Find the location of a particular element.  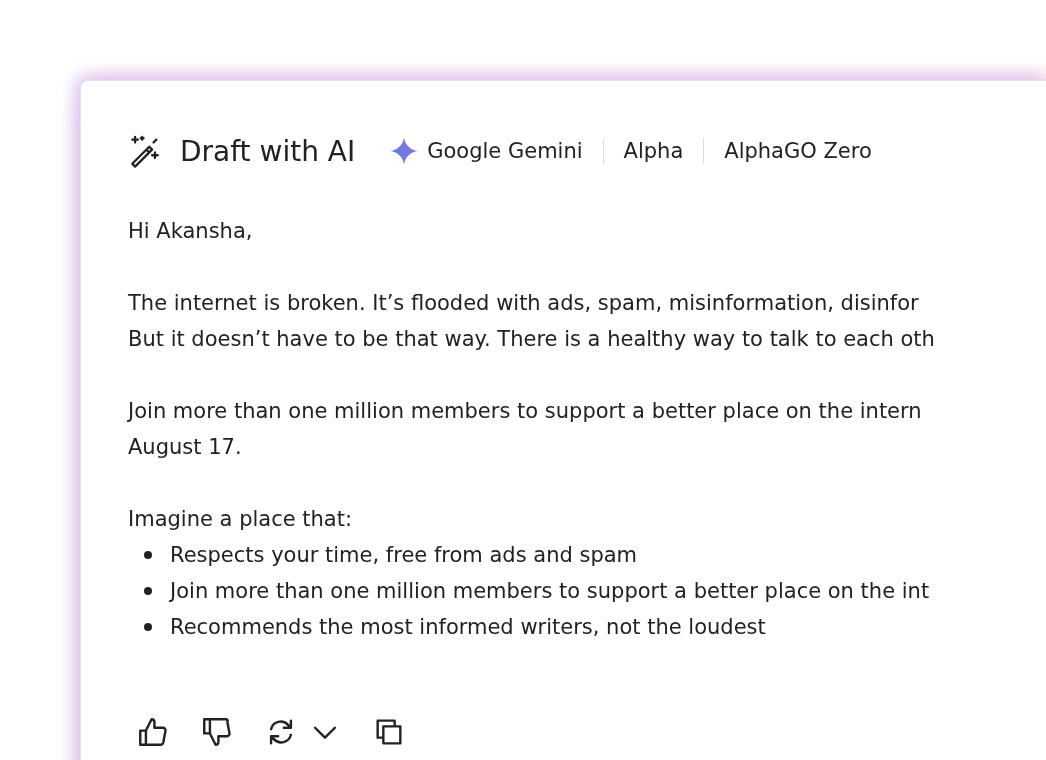

thumbs-down-icon is located at coordinates (217, 732).